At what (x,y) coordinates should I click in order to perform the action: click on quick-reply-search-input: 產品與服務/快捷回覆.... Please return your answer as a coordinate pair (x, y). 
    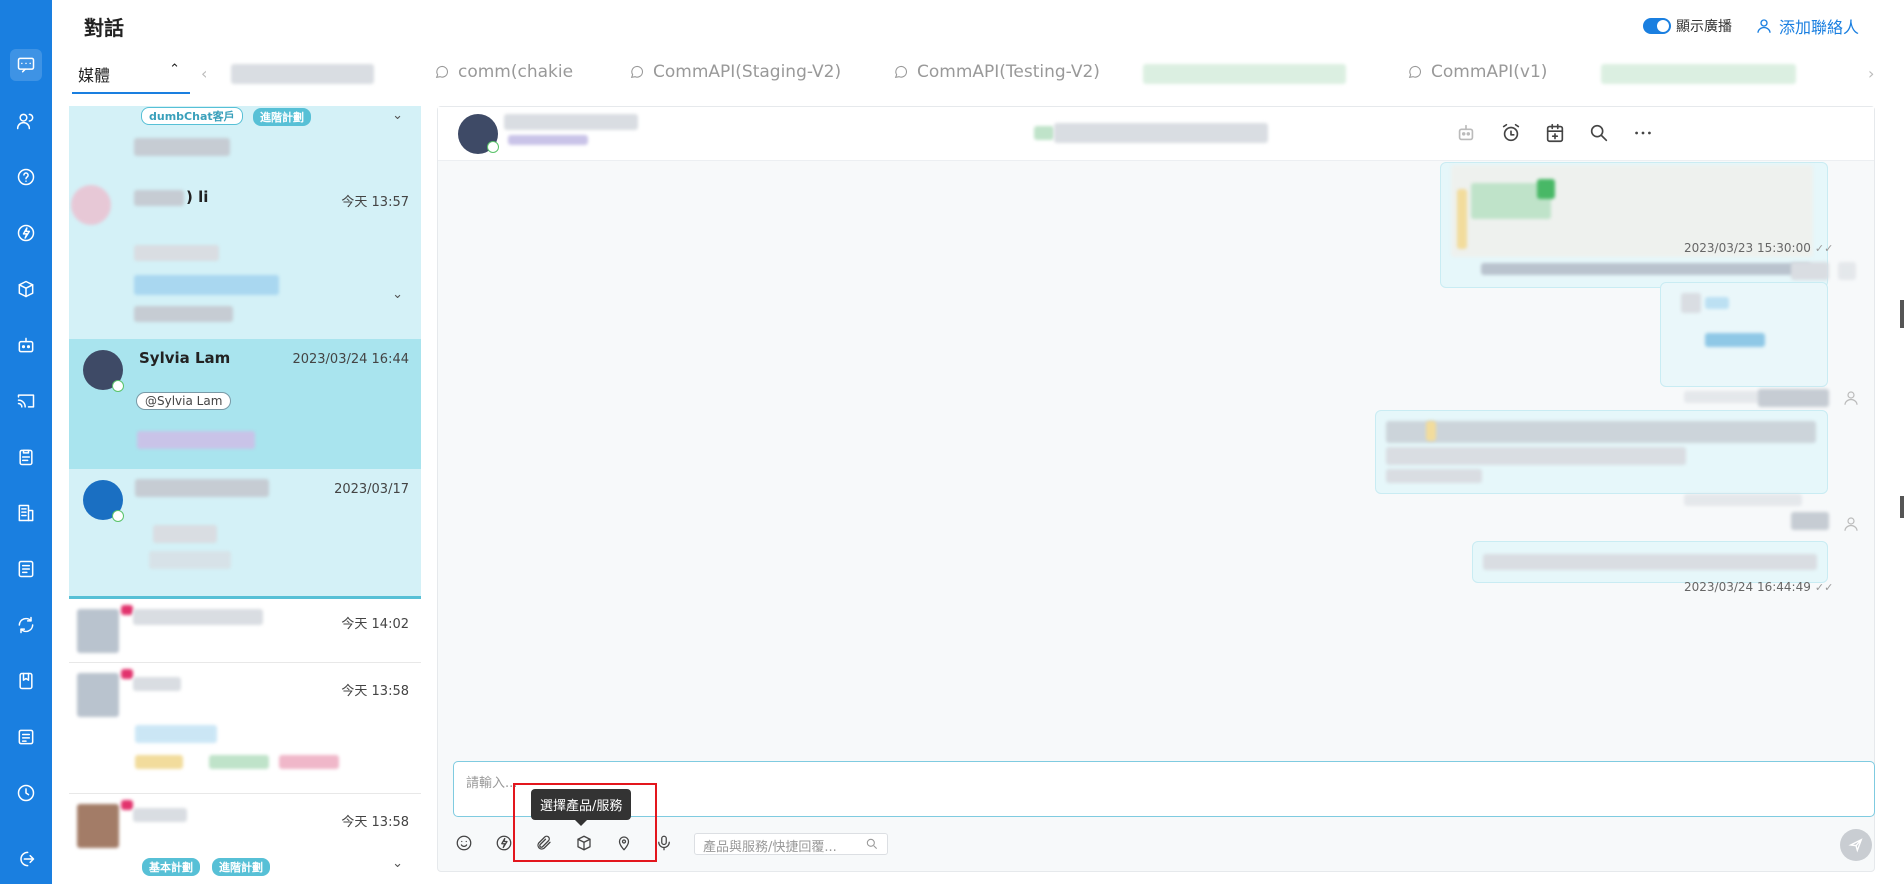
    Looking at the image, I should click on (791, 844).